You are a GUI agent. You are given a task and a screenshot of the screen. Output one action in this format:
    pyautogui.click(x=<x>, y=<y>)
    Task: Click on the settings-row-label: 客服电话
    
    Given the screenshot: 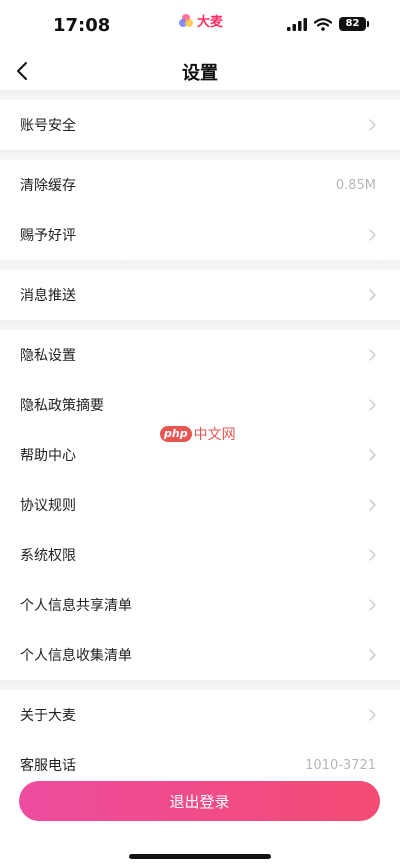 What is the action you would take?
    pyautogui.click(x=48, y=766)
    